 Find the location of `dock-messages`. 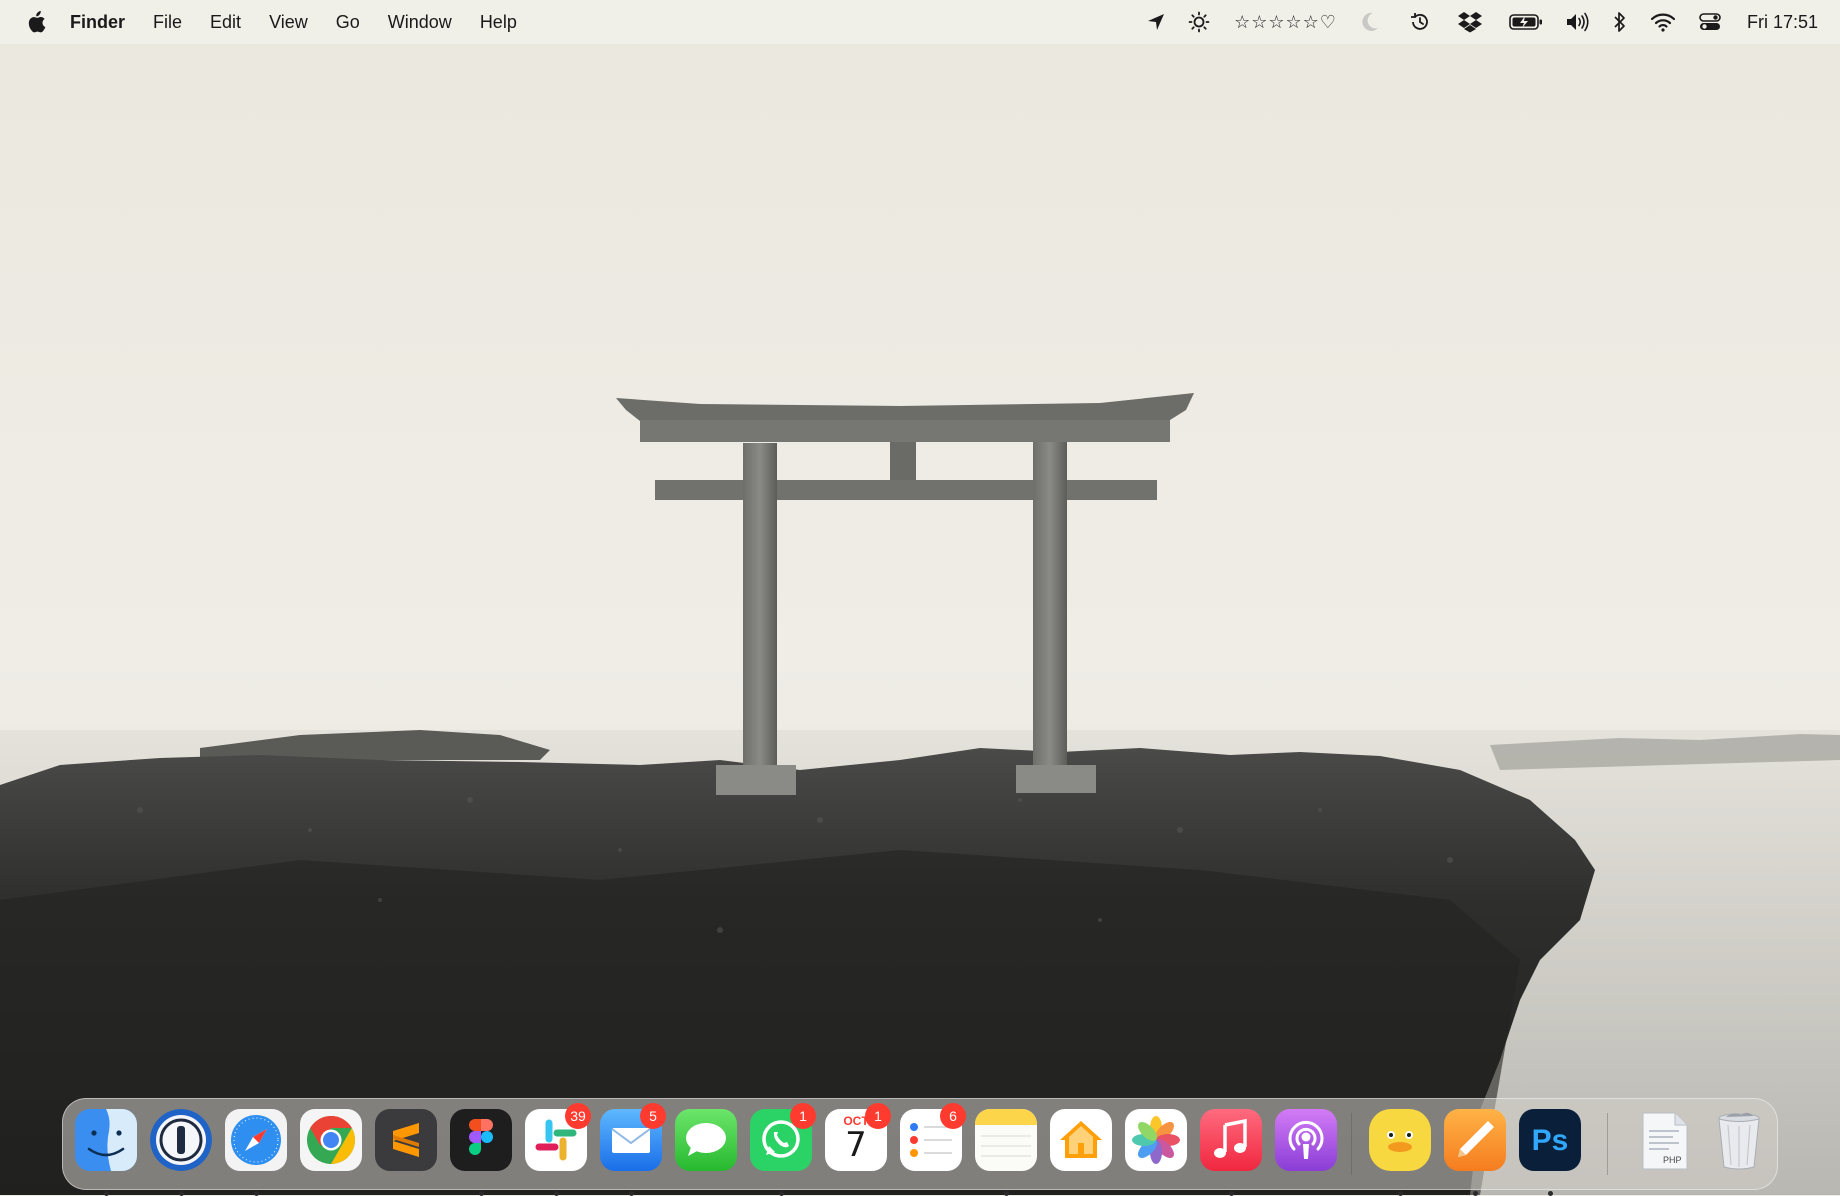

dock-messages is located at coordinates (706, 1140).